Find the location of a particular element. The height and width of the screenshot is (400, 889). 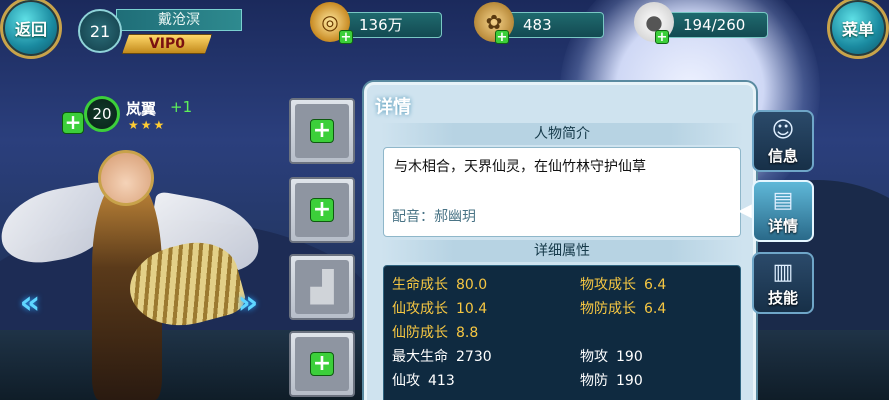

attr-hp-growth: 生命成长 80.0 is located at coordinates (439, 284).